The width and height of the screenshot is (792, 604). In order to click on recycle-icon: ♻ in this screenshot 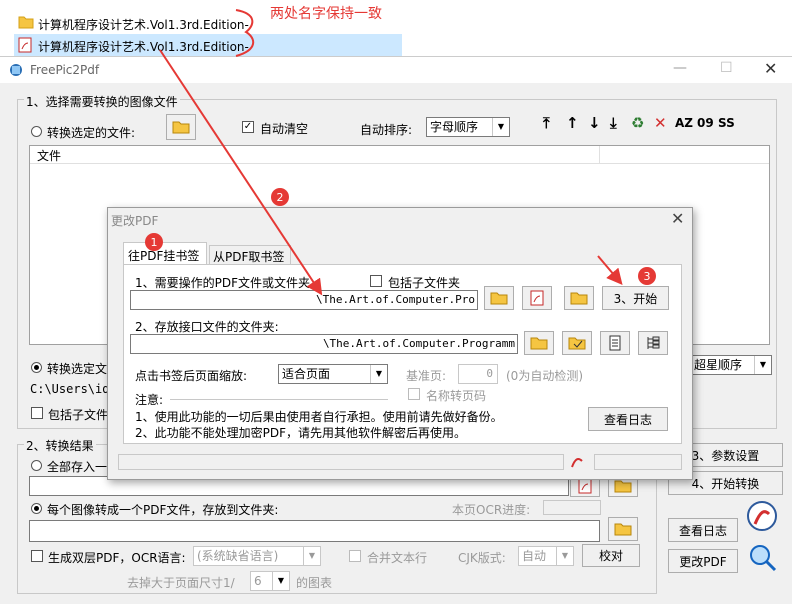, I will do `click(637, 123)`.